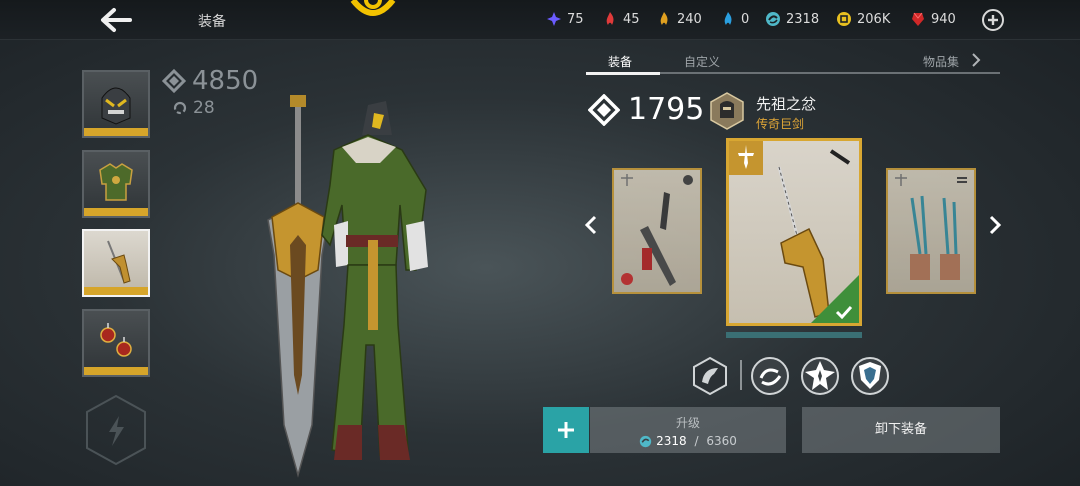  Describe the element at coordinates (688, 180) in the screenshot. I see `swirl-icon` at that location.